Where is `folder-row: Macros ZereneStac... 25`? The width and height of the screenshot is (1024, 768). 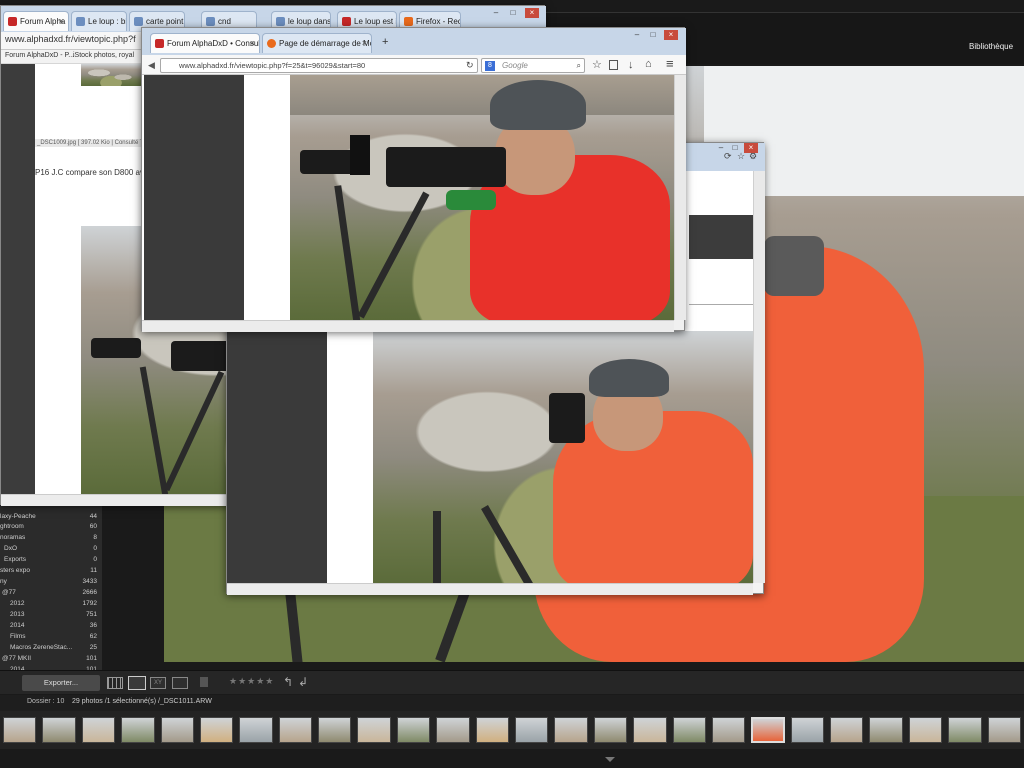 folder-row: Macros ZereneStac... 25 is located at coordinates (50, 648).